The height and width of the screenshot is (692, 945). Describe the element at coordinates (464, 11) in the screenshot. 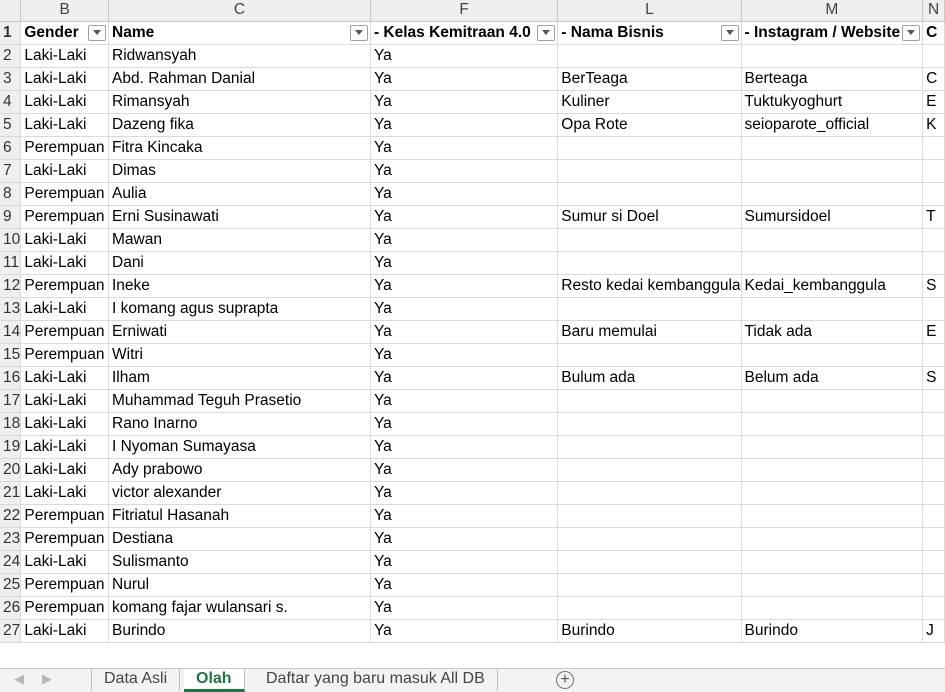

I see `column-header-f: F` at that location.